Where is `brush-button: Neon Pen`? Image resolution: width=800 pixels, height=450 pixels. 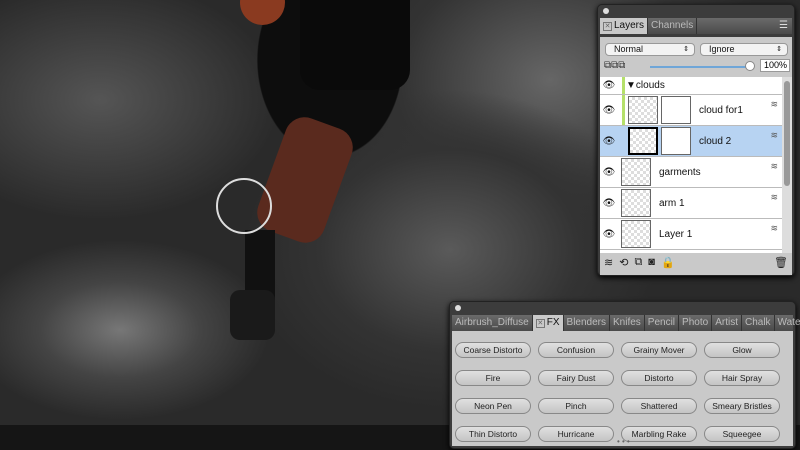
brush-button: Neon Pen is located at coordinates (493, 406).